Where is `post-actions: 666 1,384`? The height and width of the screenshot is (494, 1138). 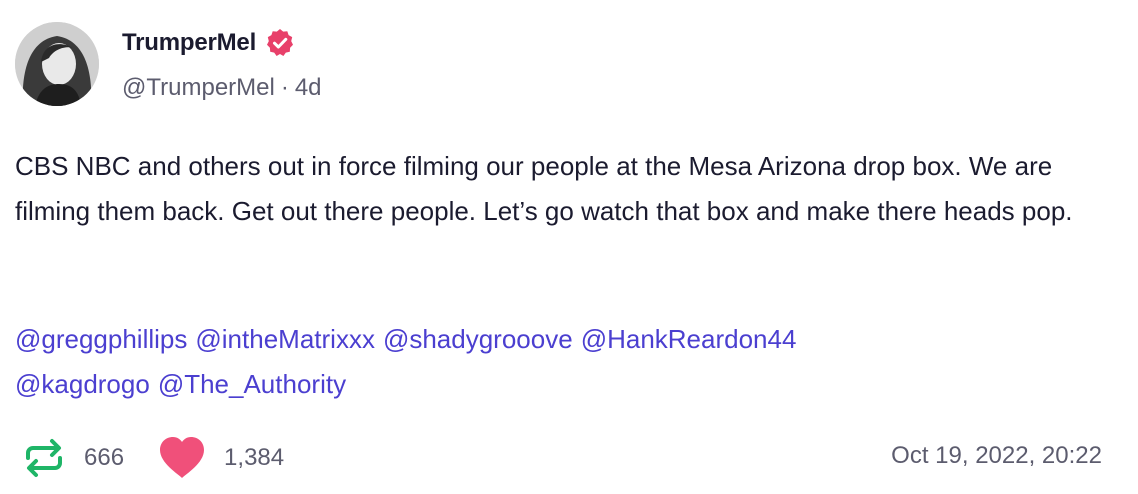 post-actions: 666 1,384 is located at coordinates (153, 458).